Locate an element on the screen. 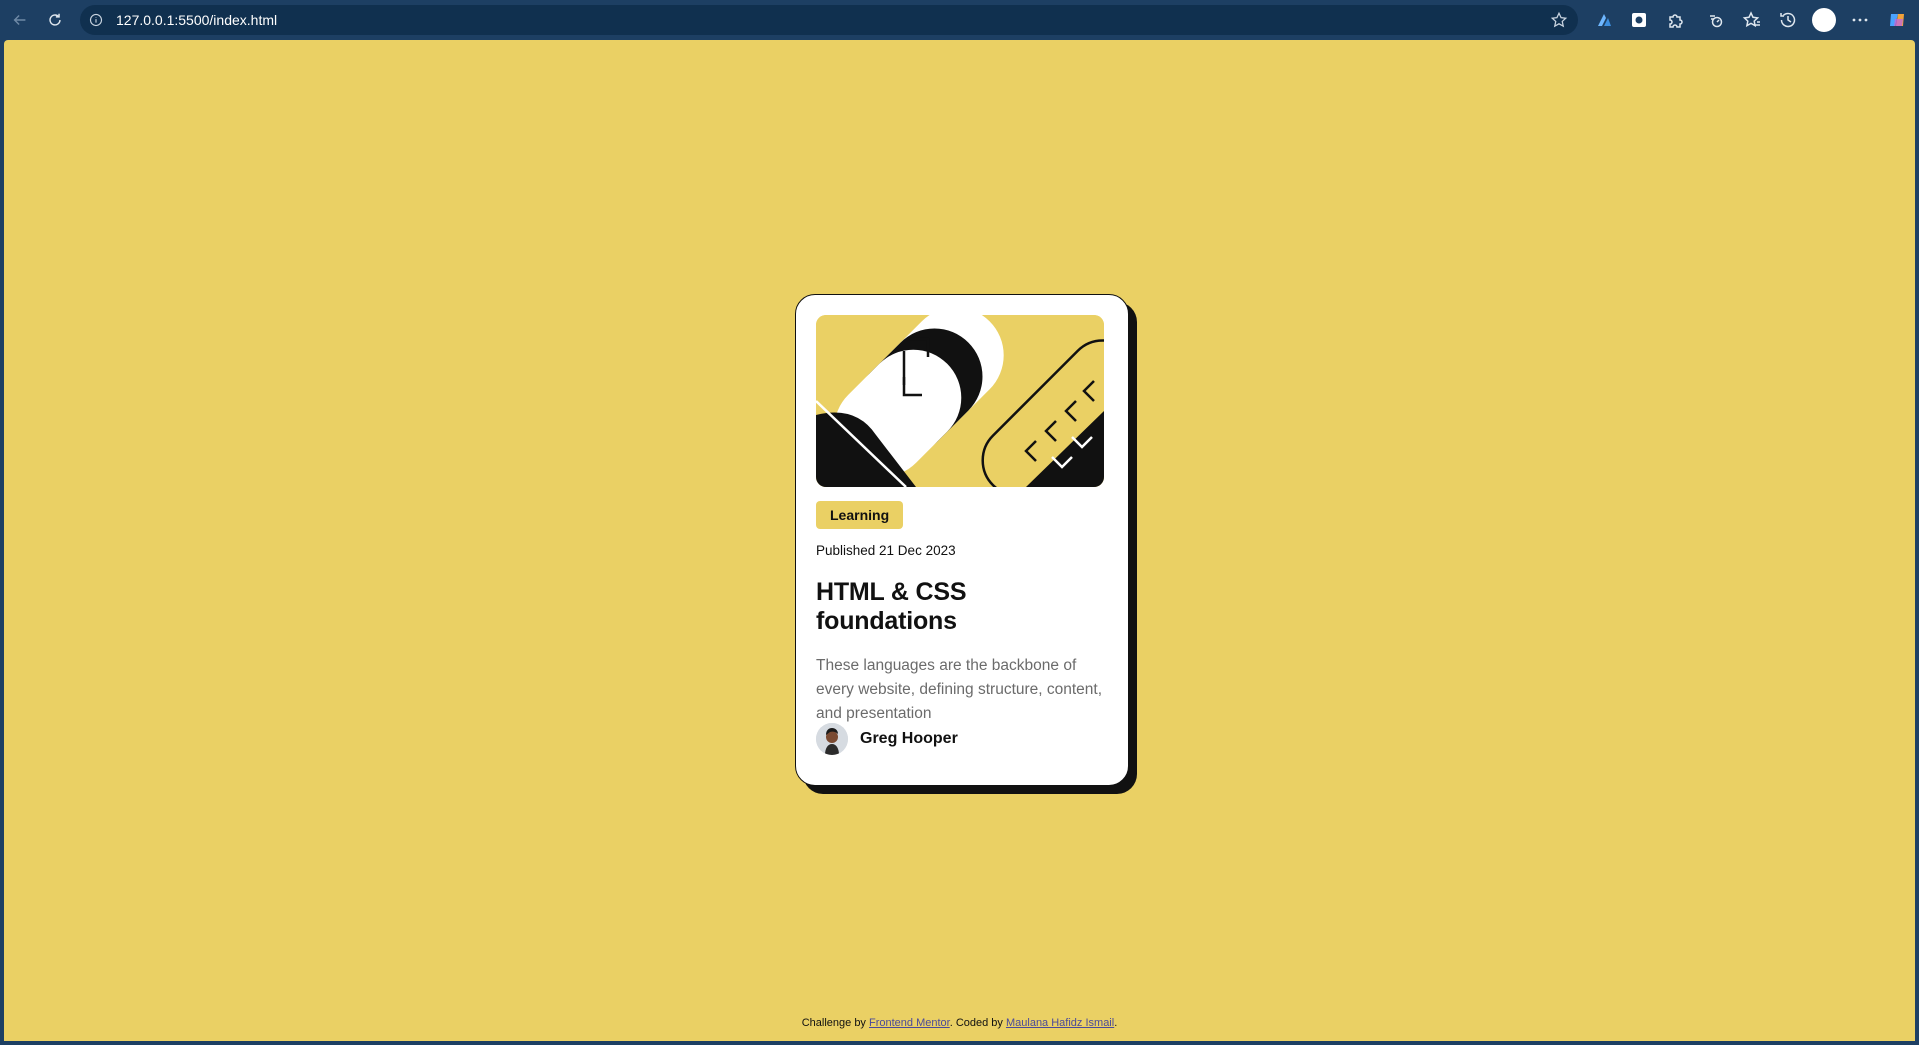  site-info-icon is located at coordinates (96, 20).